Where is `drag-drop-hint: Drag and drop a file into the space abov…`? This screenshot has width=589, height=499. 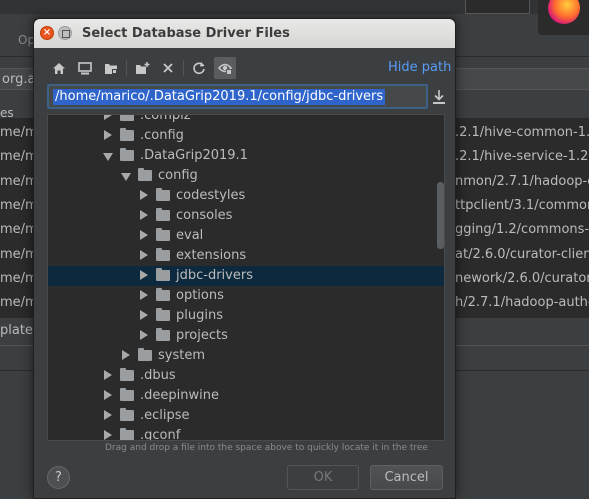 drag-drop-hint: Drag and drop a file into the space abov… is located at coordinates (266, 448).